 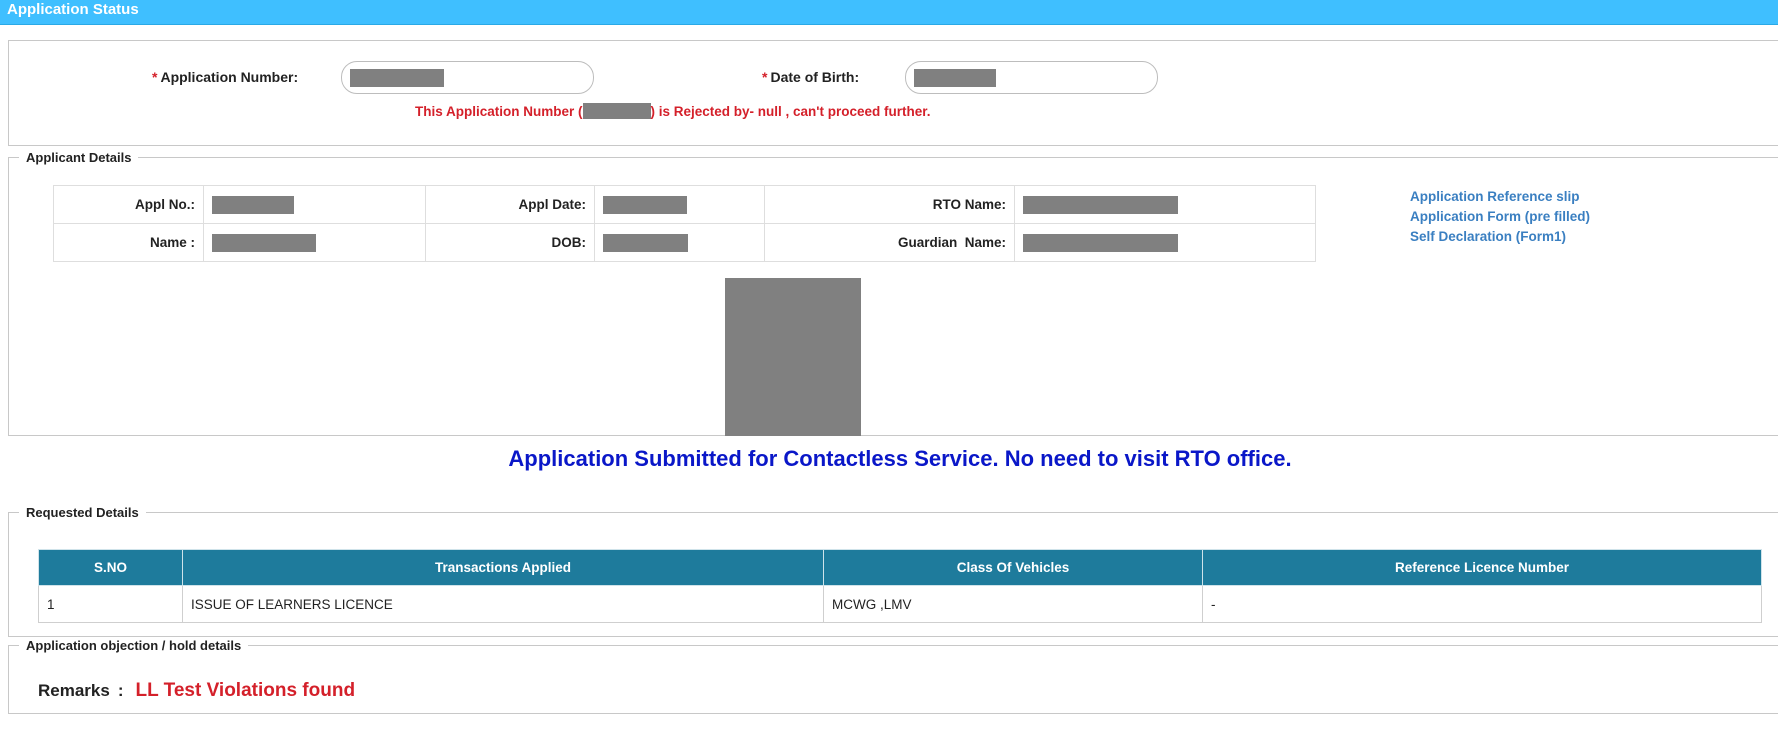 I want to click on header-bar: Application Status, so click(x=889, y=12).